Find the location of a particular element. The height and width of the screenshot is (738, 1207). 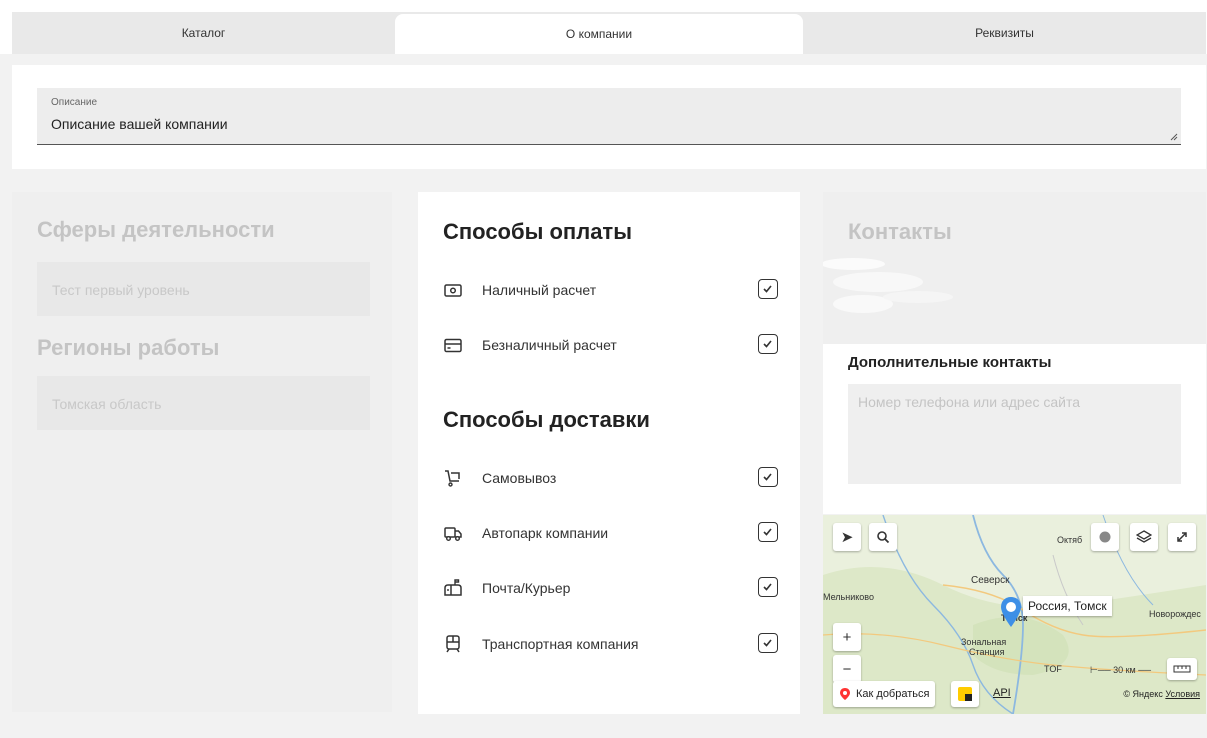

map-place-stantsiya: Станция is located at coordinates (987, 652).